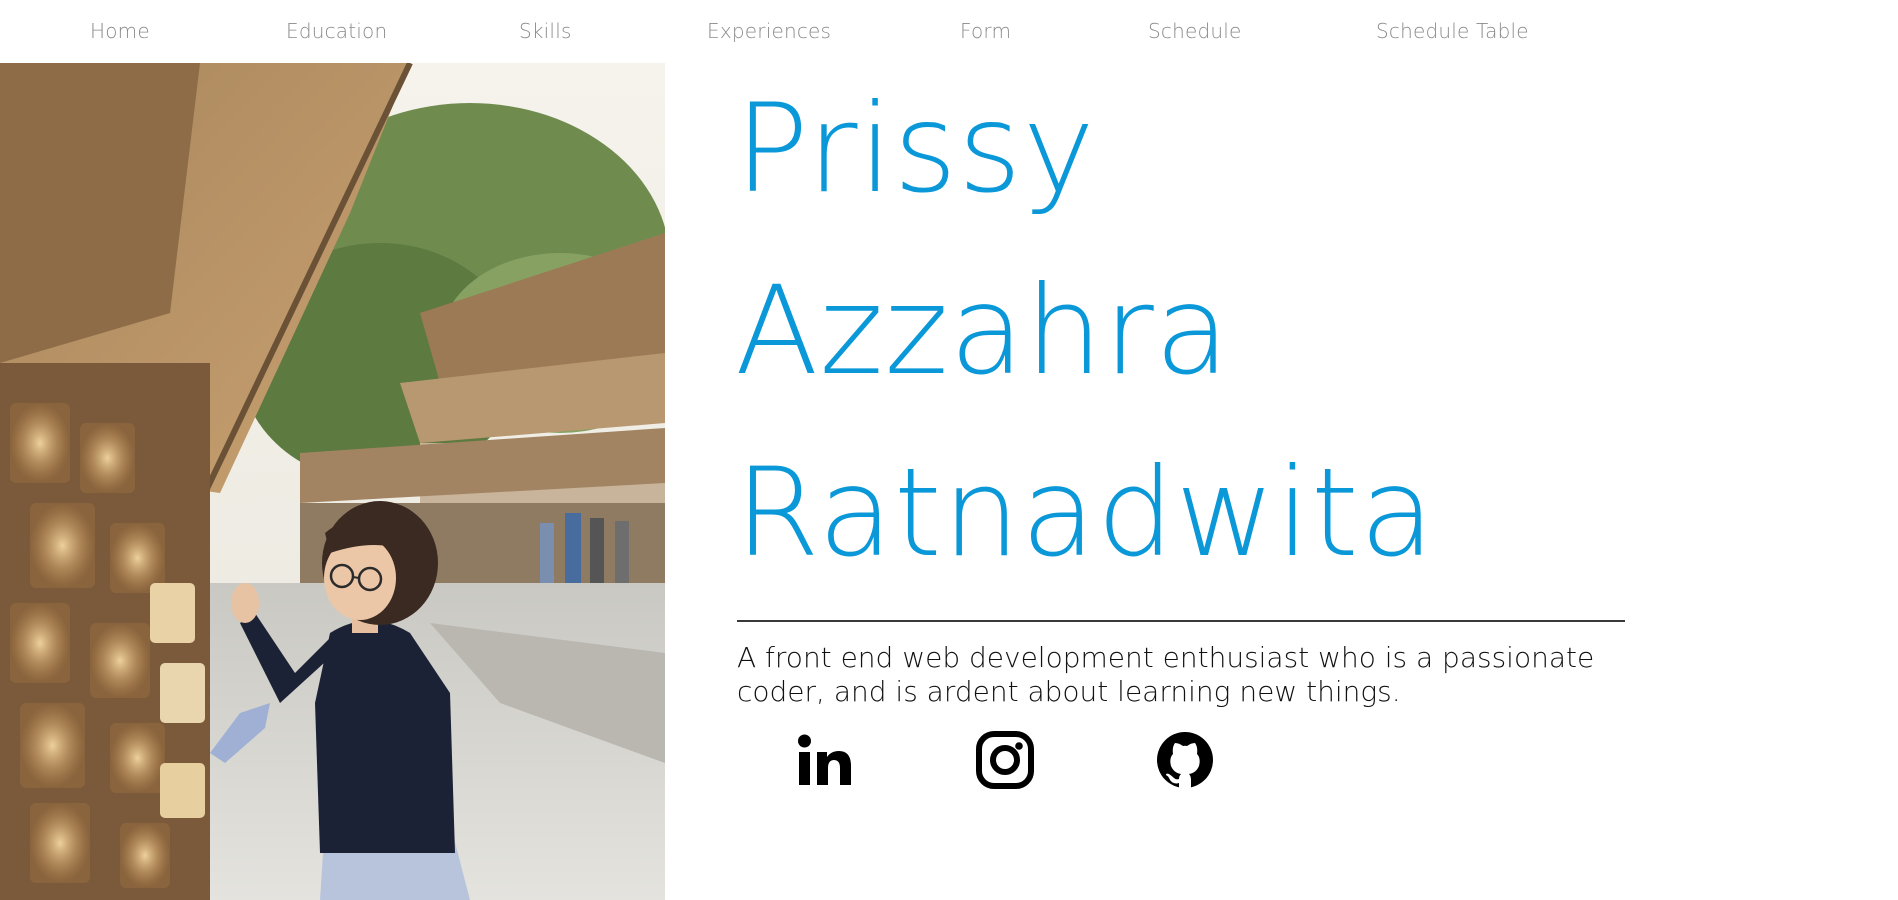  What do you see at coordinates (120, 31) in the screenshot?
I see `nav-home-link: Home` at bounding box center [120, 31].